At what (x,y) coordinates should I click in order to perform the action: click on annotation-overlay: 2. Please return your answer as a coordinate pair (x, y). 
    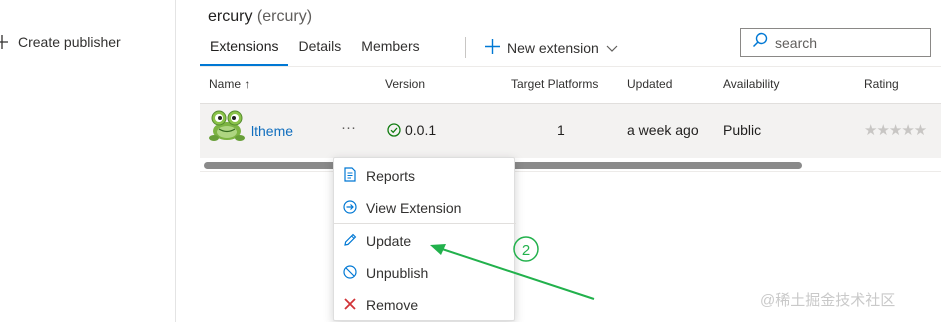
    Looking at the image, I should click on (512, 268).